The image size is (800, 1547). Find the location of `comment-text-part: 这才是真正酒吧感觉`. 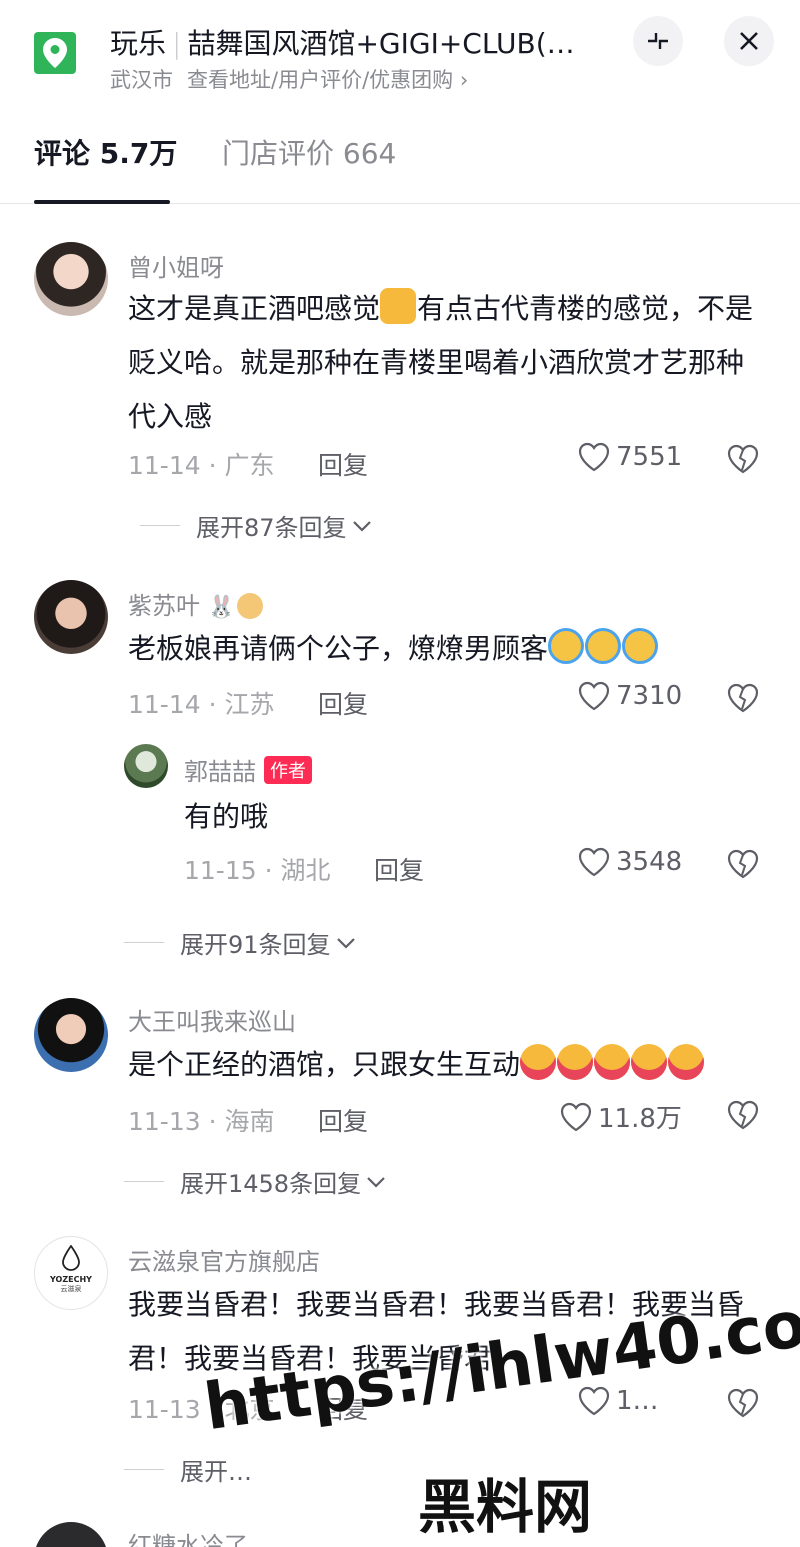

comment-text-part: 这才是真正酒吧感觉 is located at coordinates (254, 308).